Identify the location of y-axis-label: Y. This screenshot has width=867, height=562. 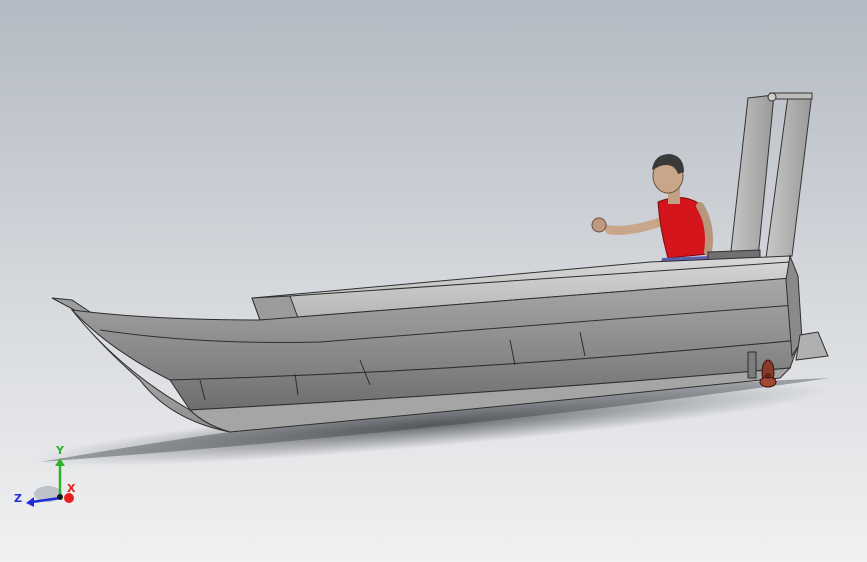
(60, 450).